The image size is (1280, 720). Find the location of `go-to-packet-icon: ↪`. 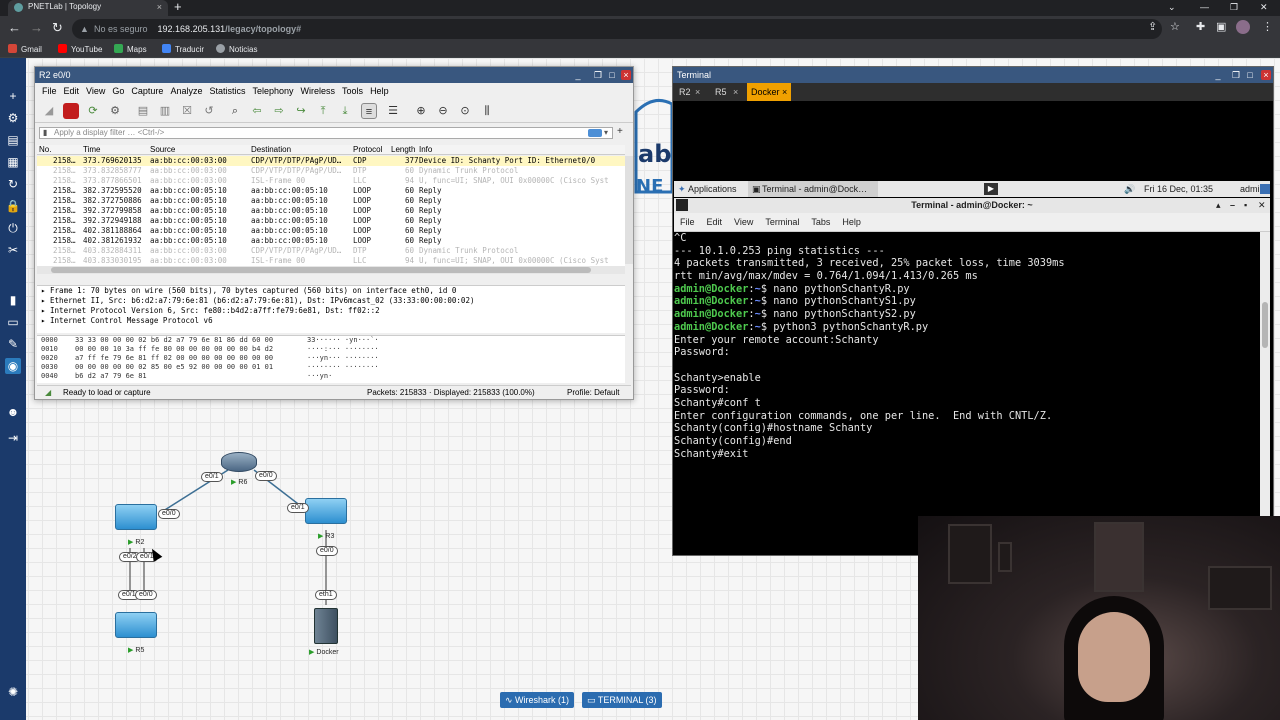

go-to-packet-icon: ↪ is located at coordinates (301, 111).